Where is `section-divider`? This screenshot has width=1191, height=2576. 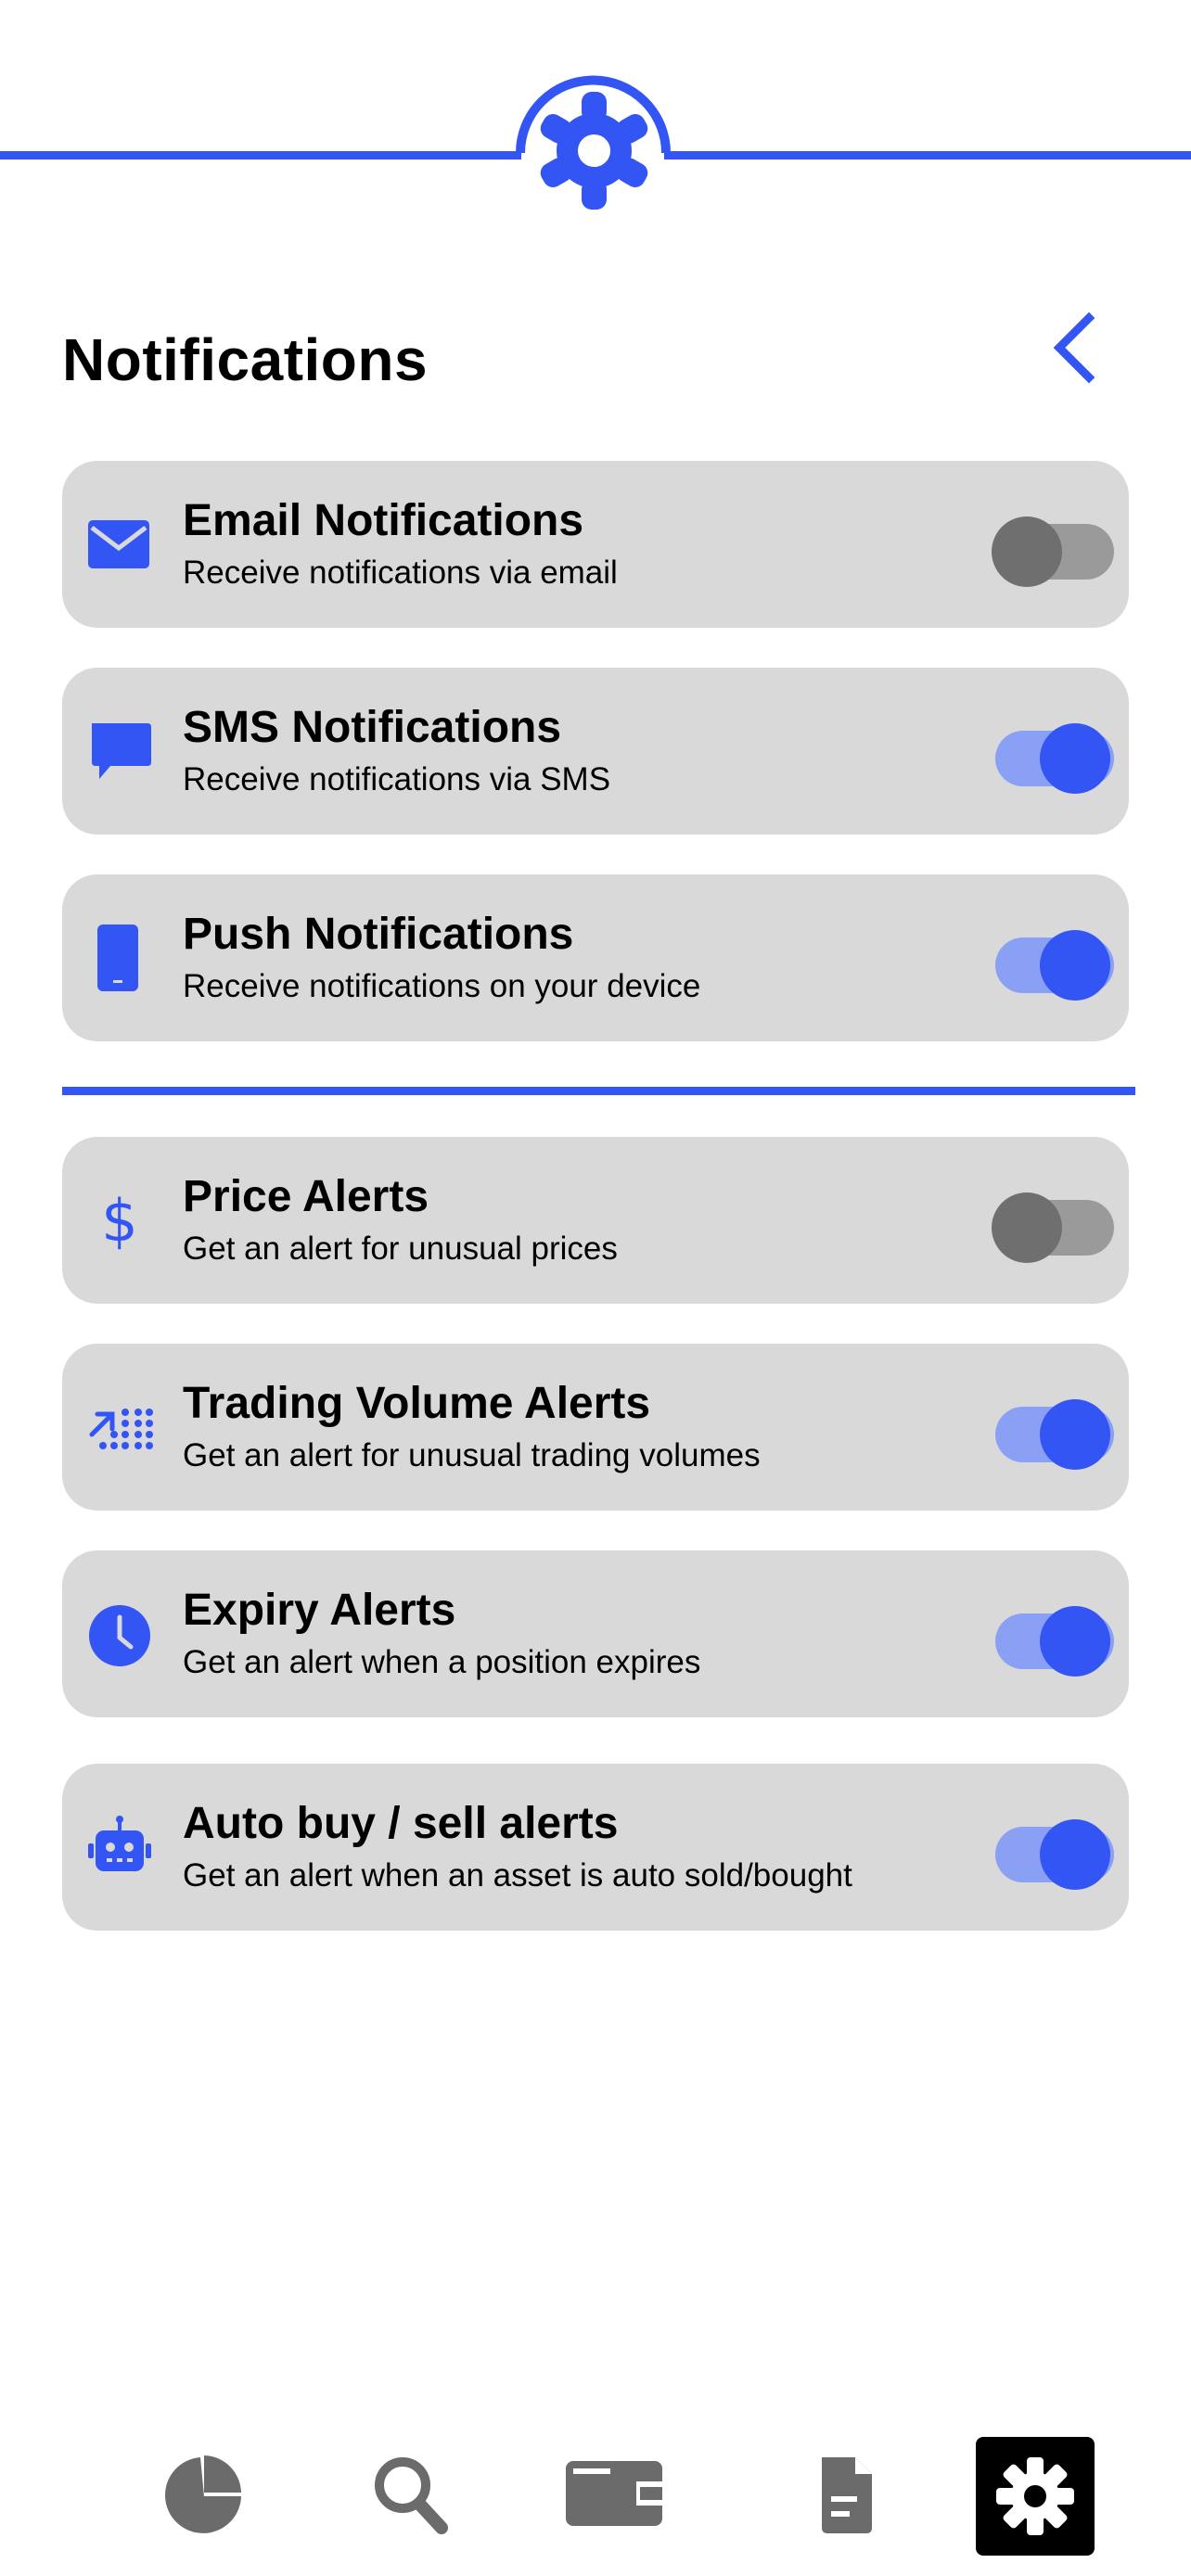
section-divider is located at coordinates (598, 1091).